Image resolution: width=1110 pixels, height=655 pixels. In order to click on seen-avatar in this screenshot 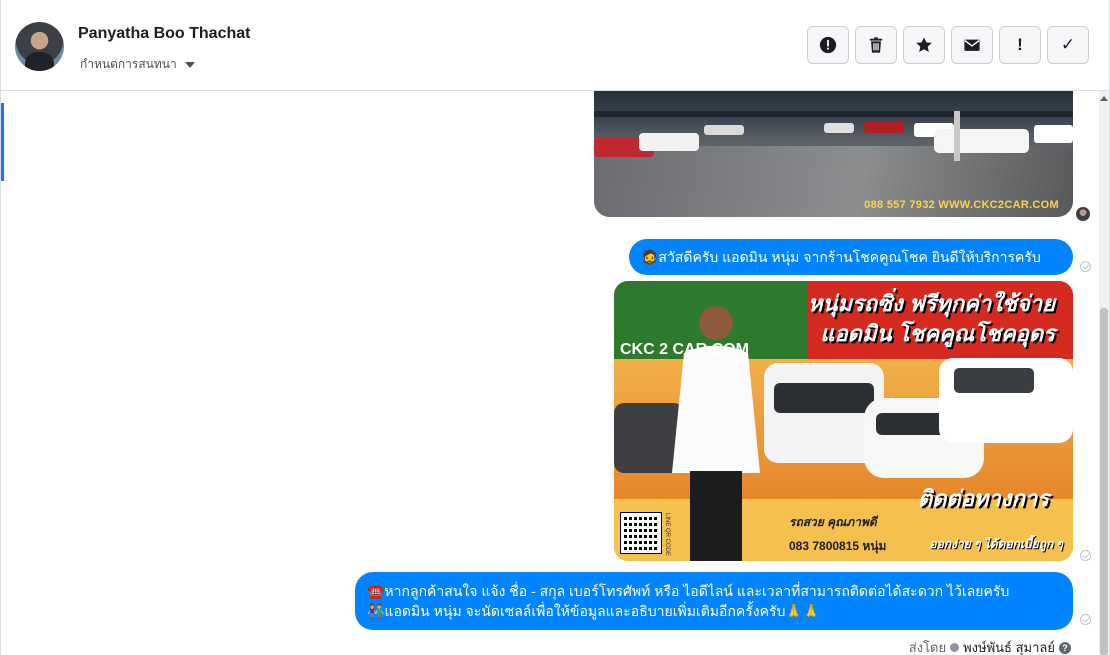, I will do `click(1083, 214)`.